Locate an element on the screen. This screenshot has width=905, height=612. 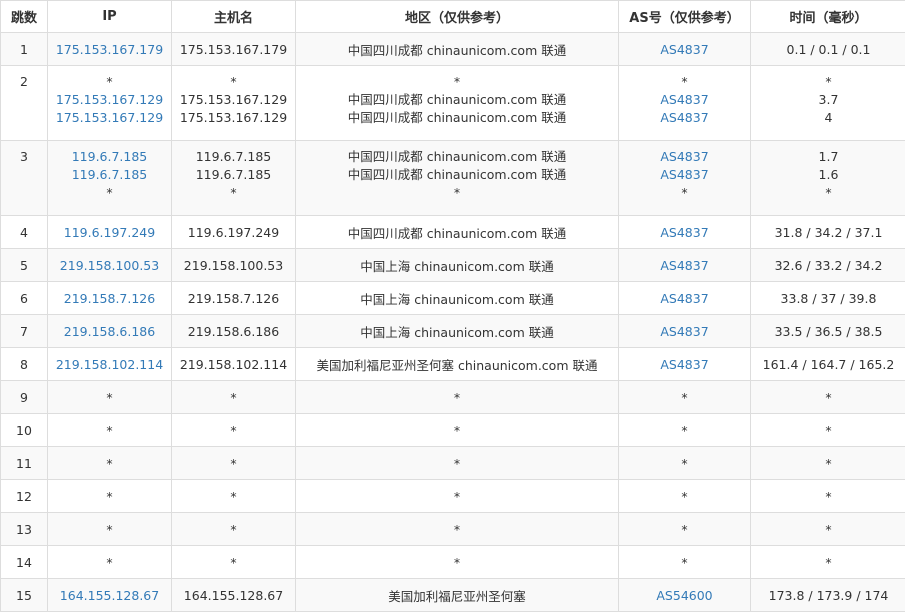
ip-value-link: 219.158.6.186 is located at coordinates (109, 331).